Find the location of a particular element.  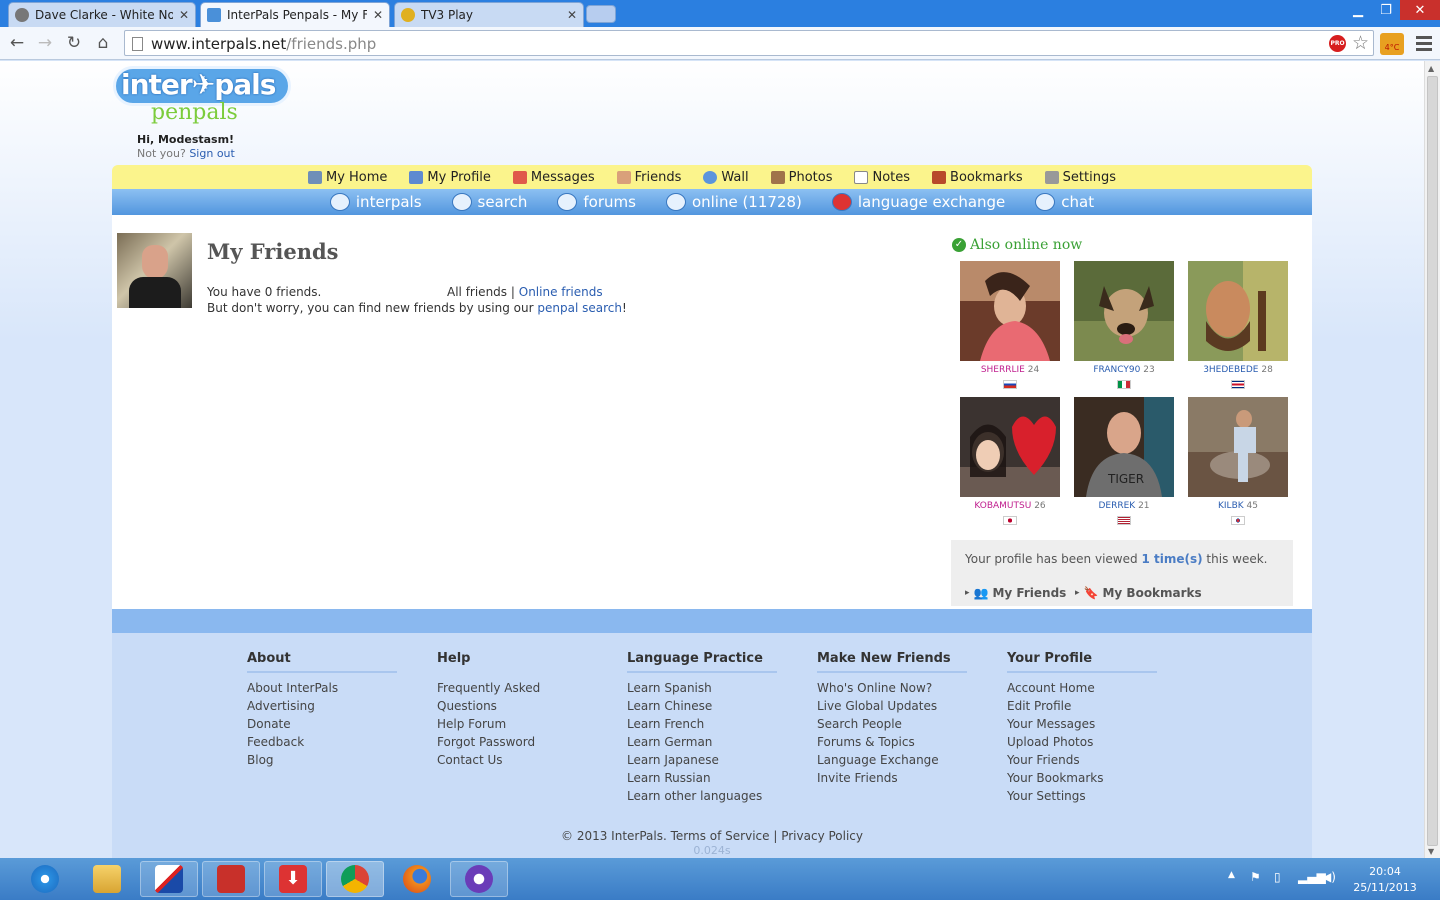

subnav-search: search is located at coordinates (489, 202).